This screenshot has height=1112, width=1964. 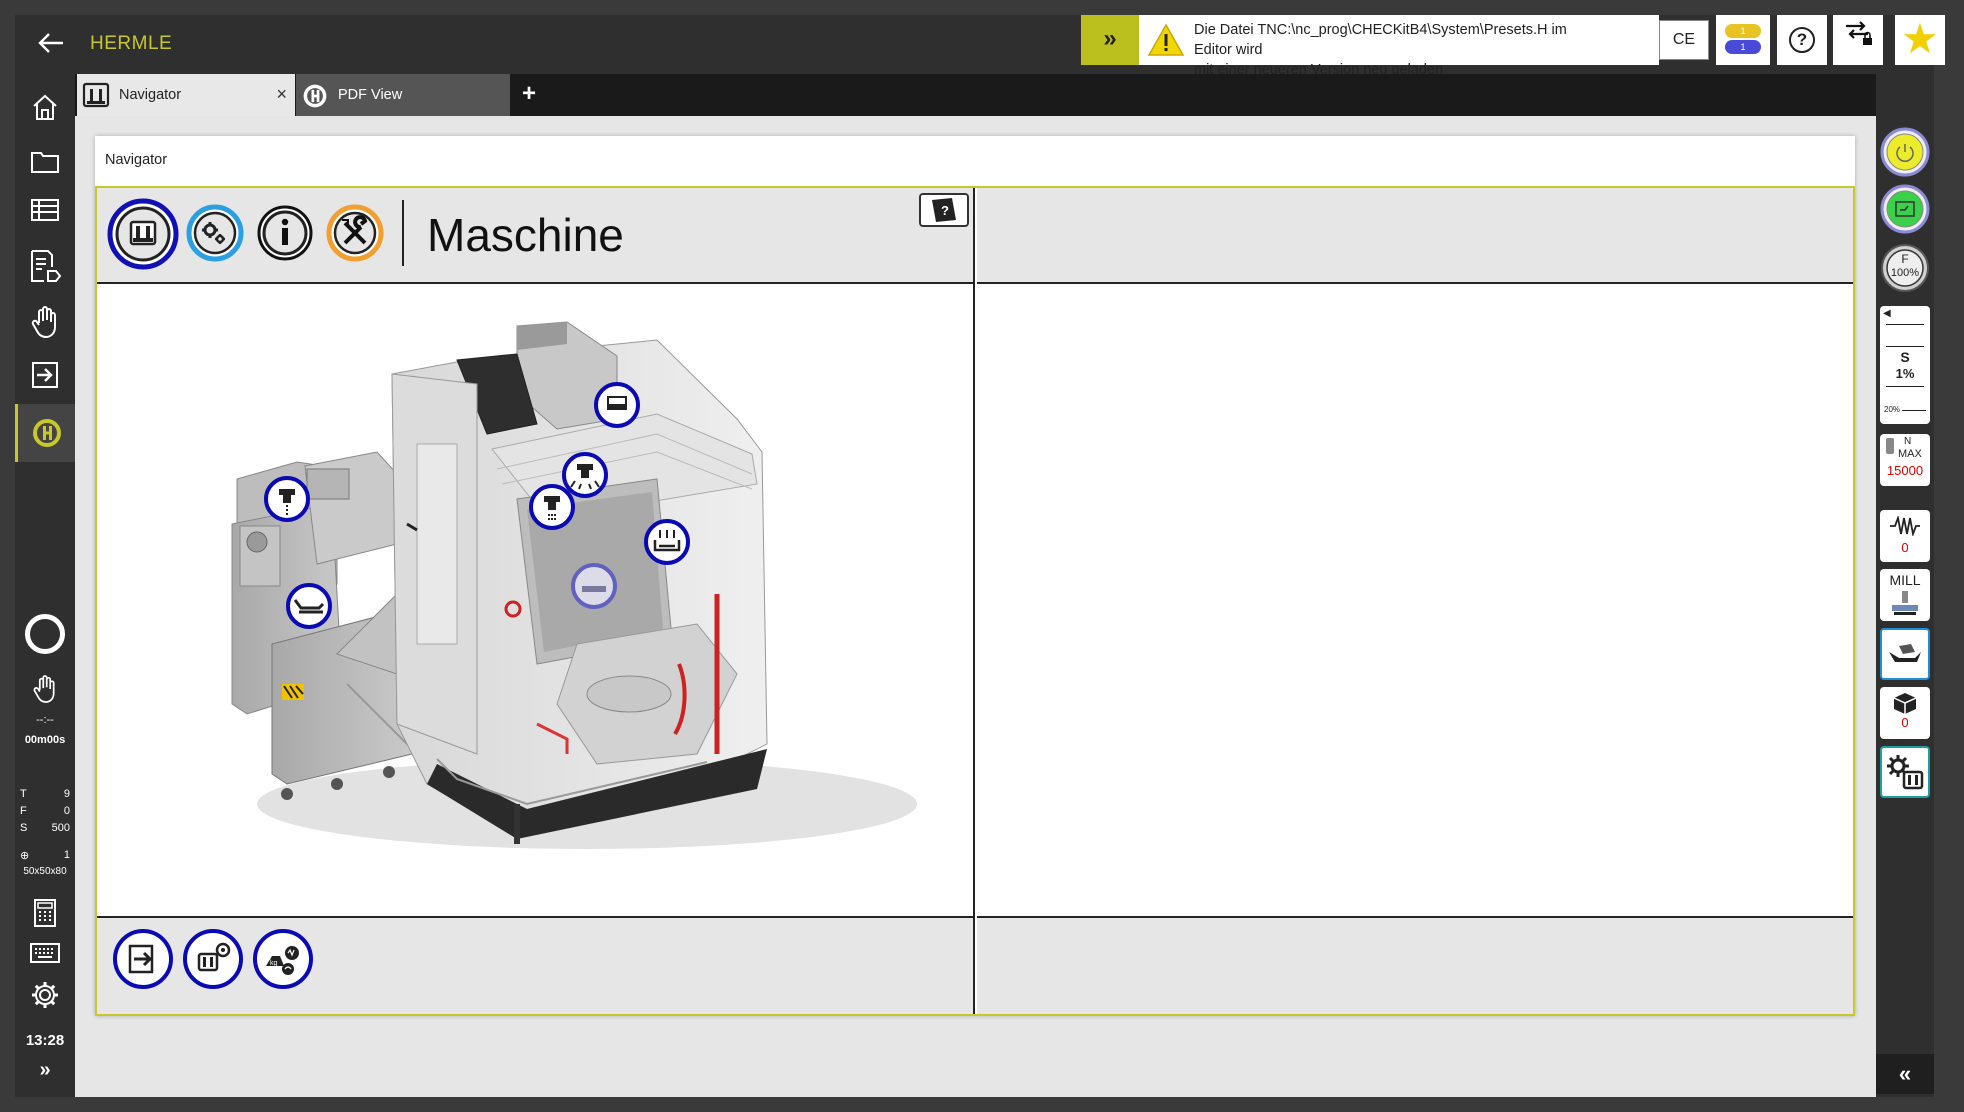 I want to click on program-run-icon, so click(x=45, y=374).